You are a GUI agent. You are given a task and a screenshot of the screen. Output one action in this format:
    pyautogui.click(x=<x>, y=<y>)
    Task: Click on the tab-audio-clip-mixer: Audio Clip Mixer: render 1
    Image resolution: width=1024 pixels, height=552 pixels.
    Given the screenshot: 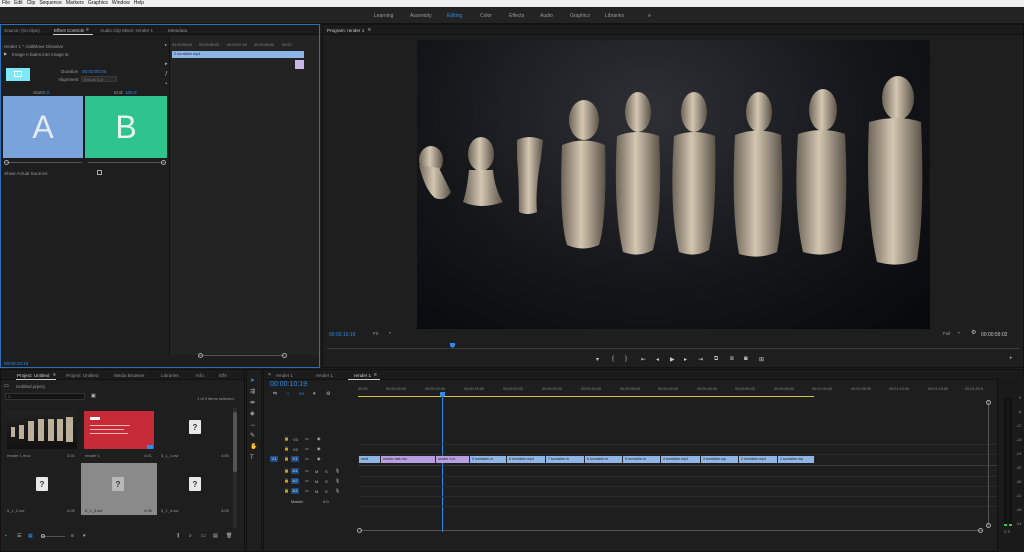 What is the action you would take?
    pyautogui.click(x=126, y=30)
    